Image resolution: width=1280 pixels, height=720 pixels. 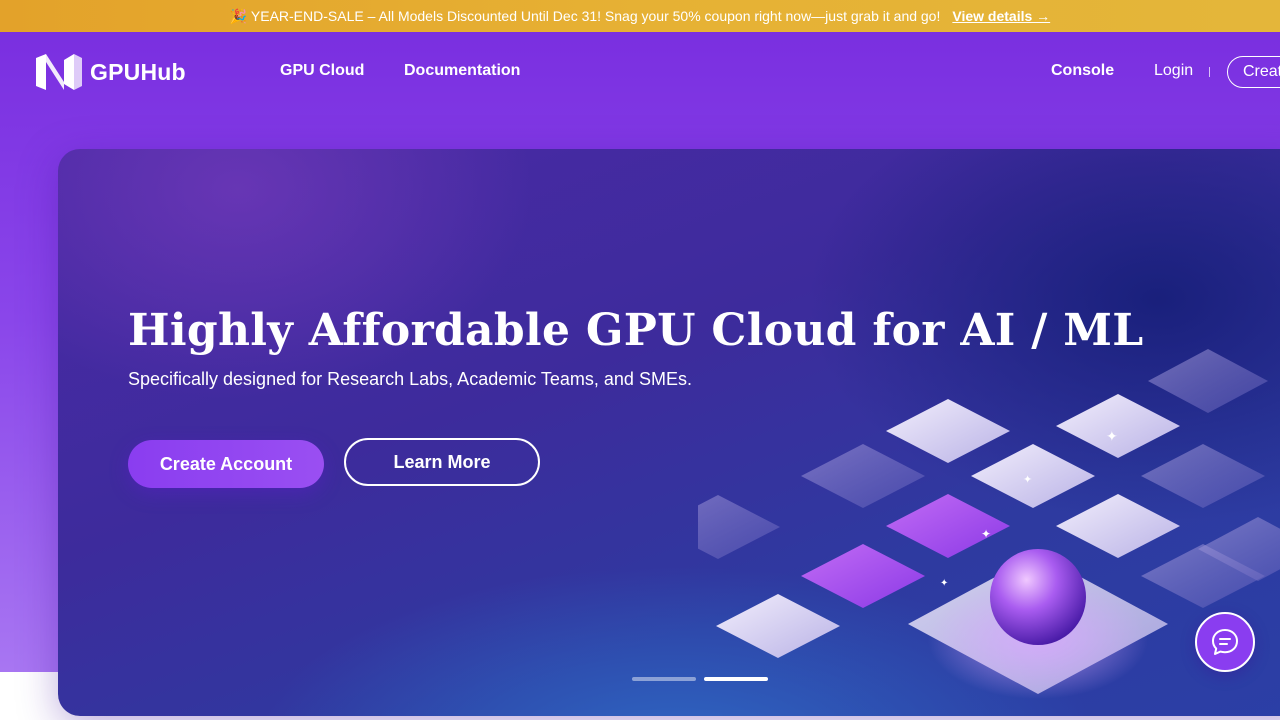 What do you see at coordinates (1082, 71) in the screenshot?
I see `nav-console: Console` at bounding box center [1082, 71].